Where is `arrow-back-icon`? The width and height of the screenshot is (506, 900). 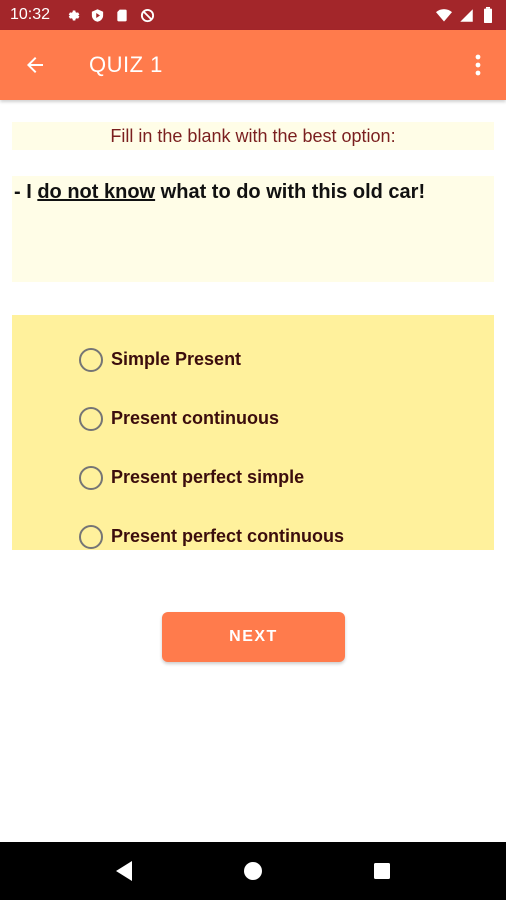 arrow-back-icon is located at coordinates (35, 65).